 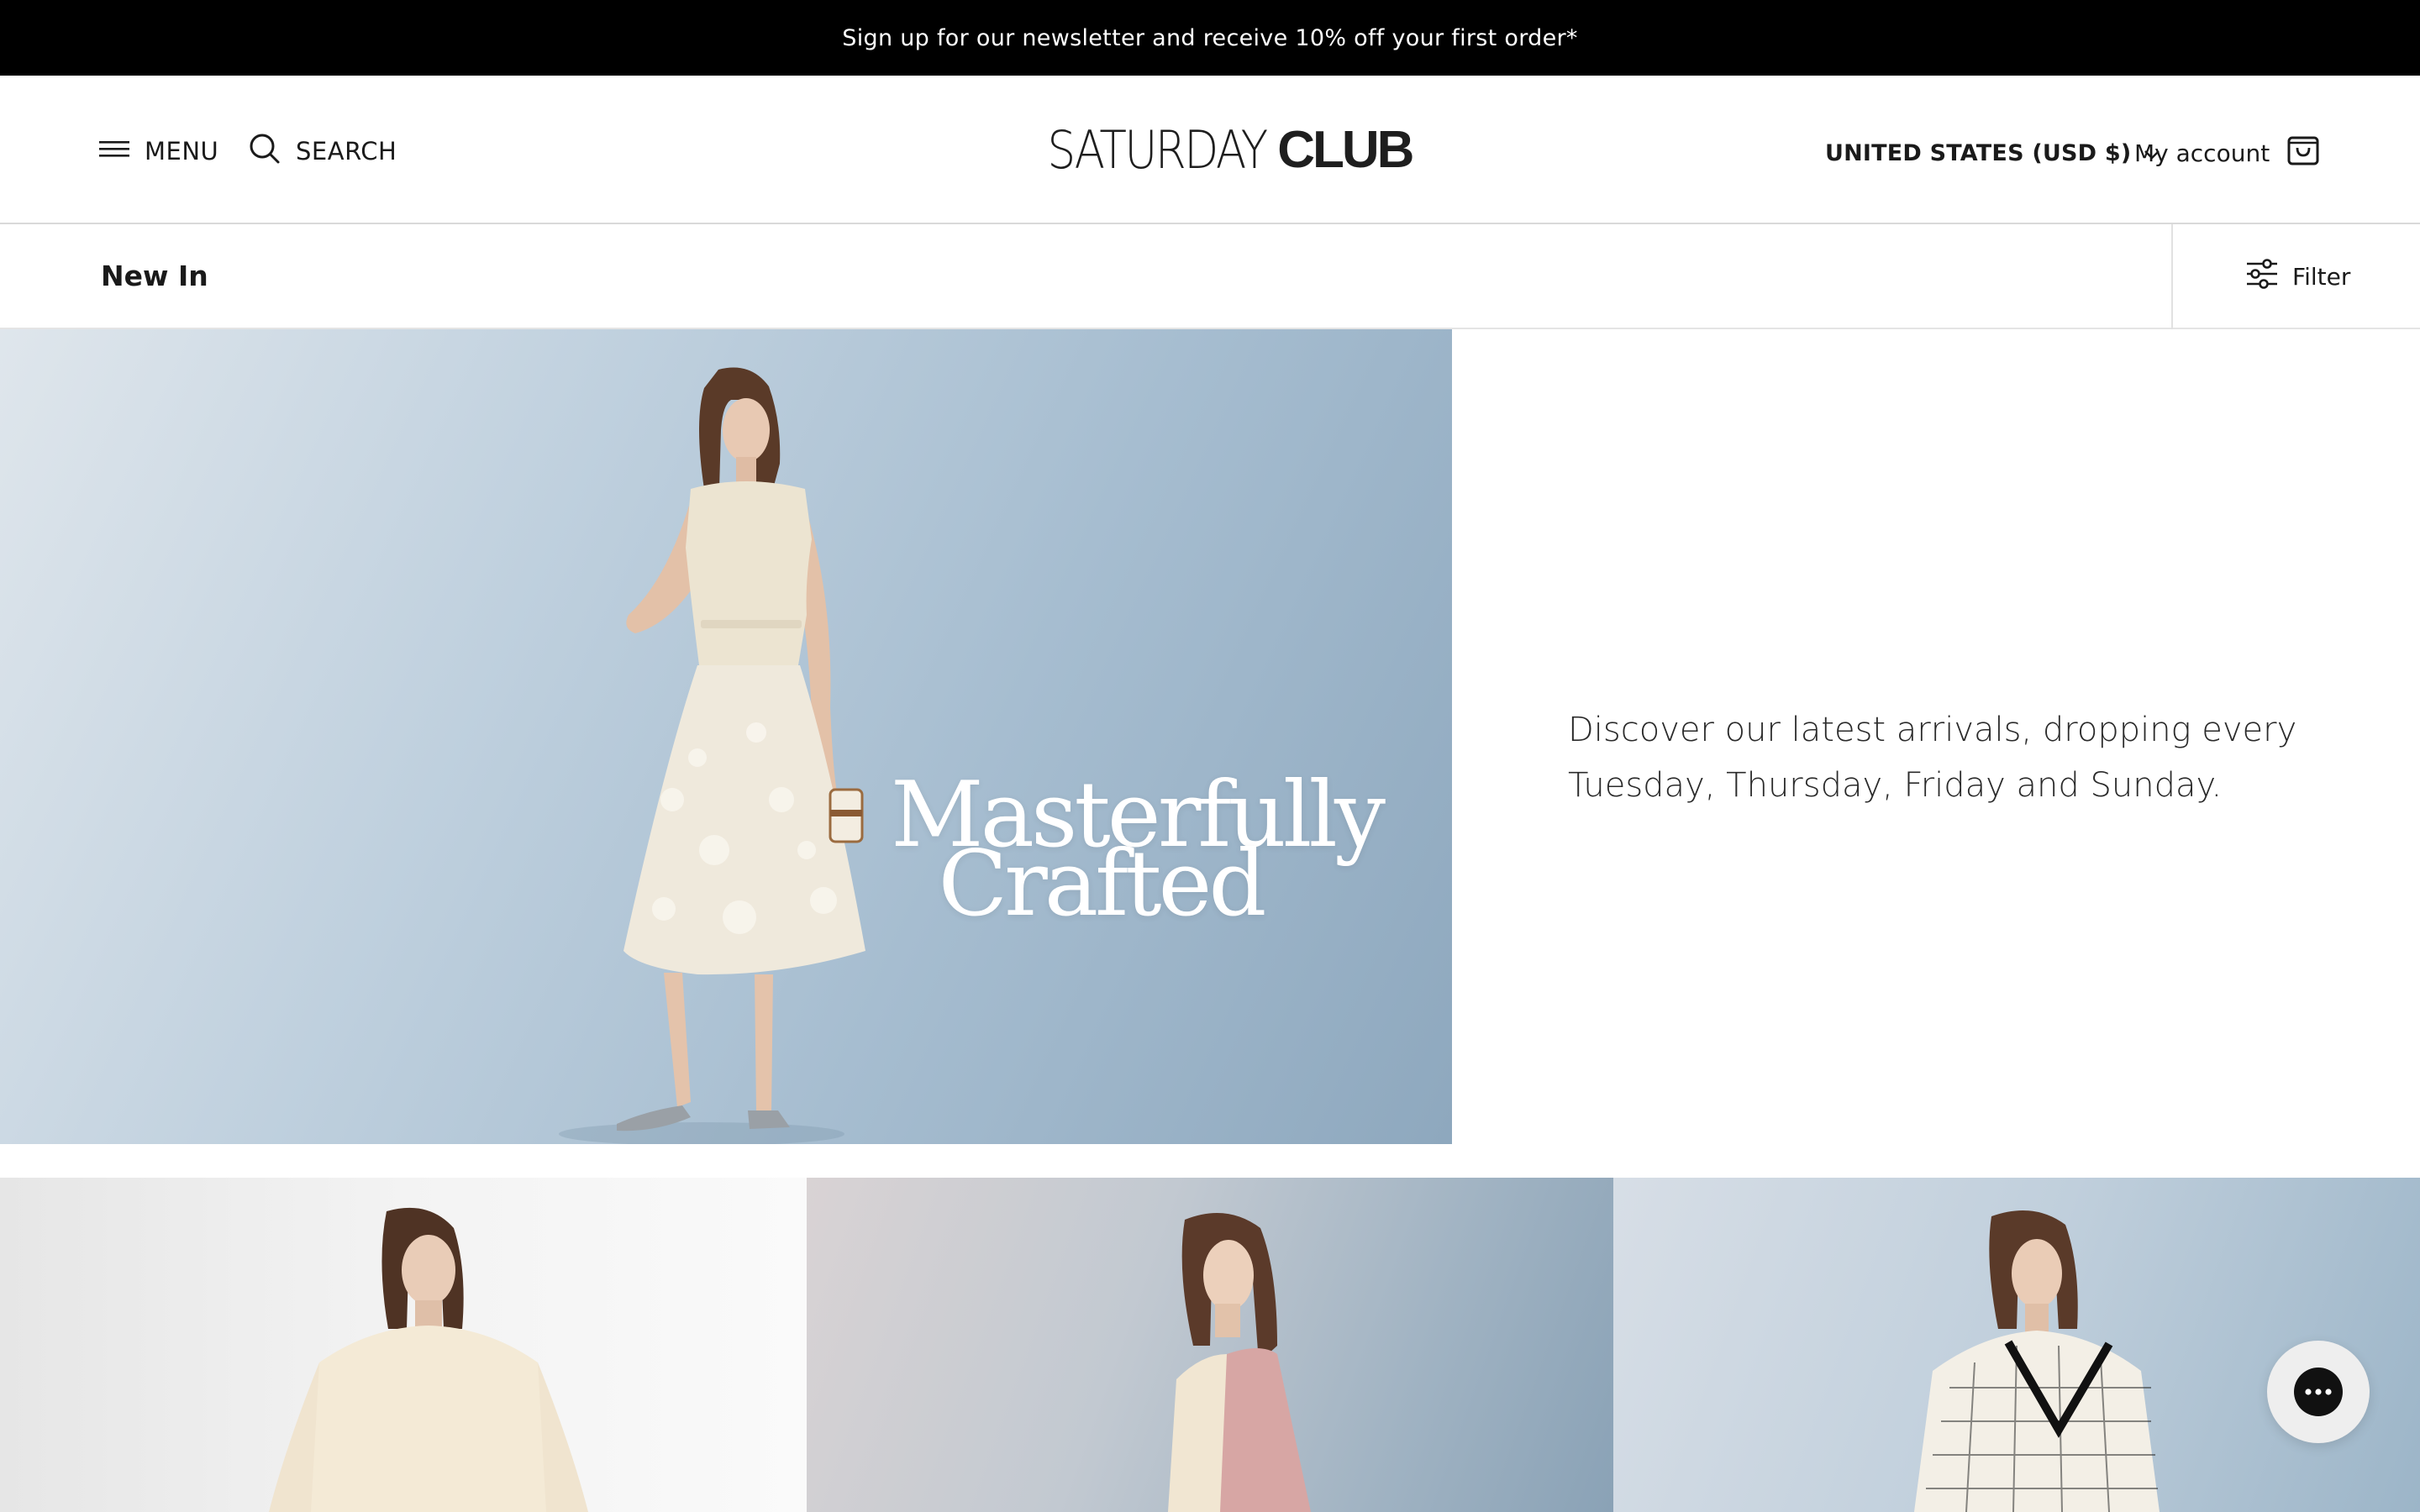 I want to click on logo-text-bold: CLUB, so click(x=1346, y=149).